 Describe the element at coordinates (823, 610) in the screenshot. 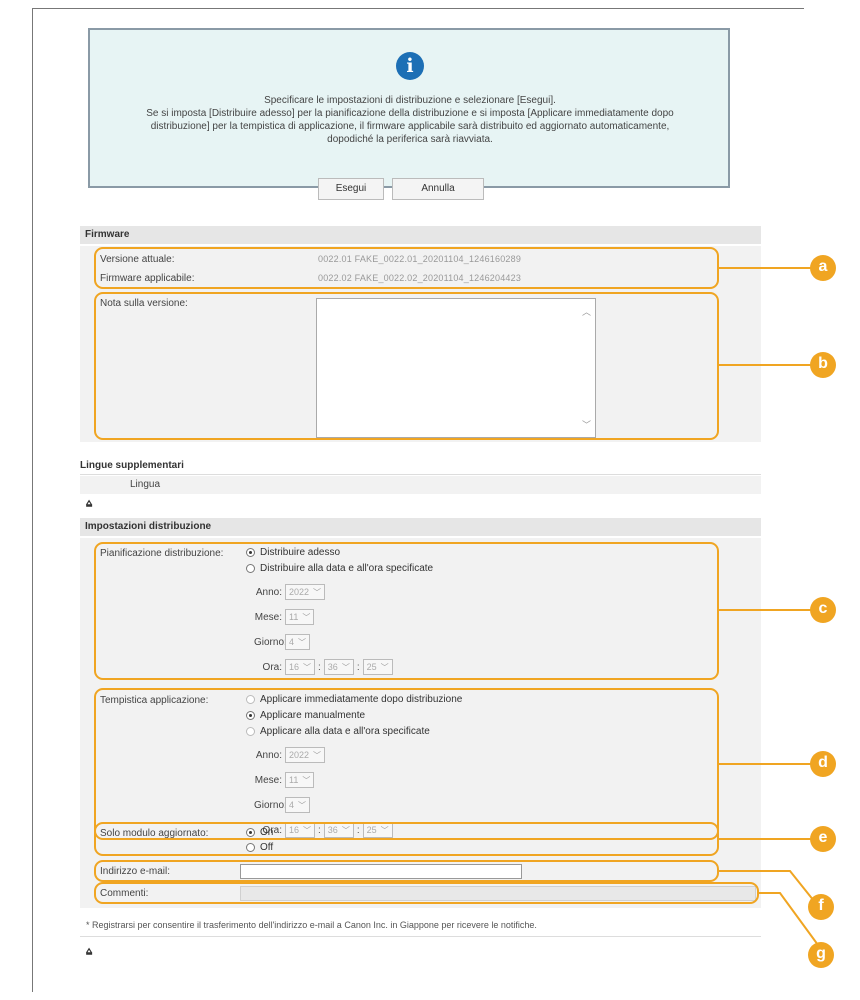

I see `callout-c: c` at that location.